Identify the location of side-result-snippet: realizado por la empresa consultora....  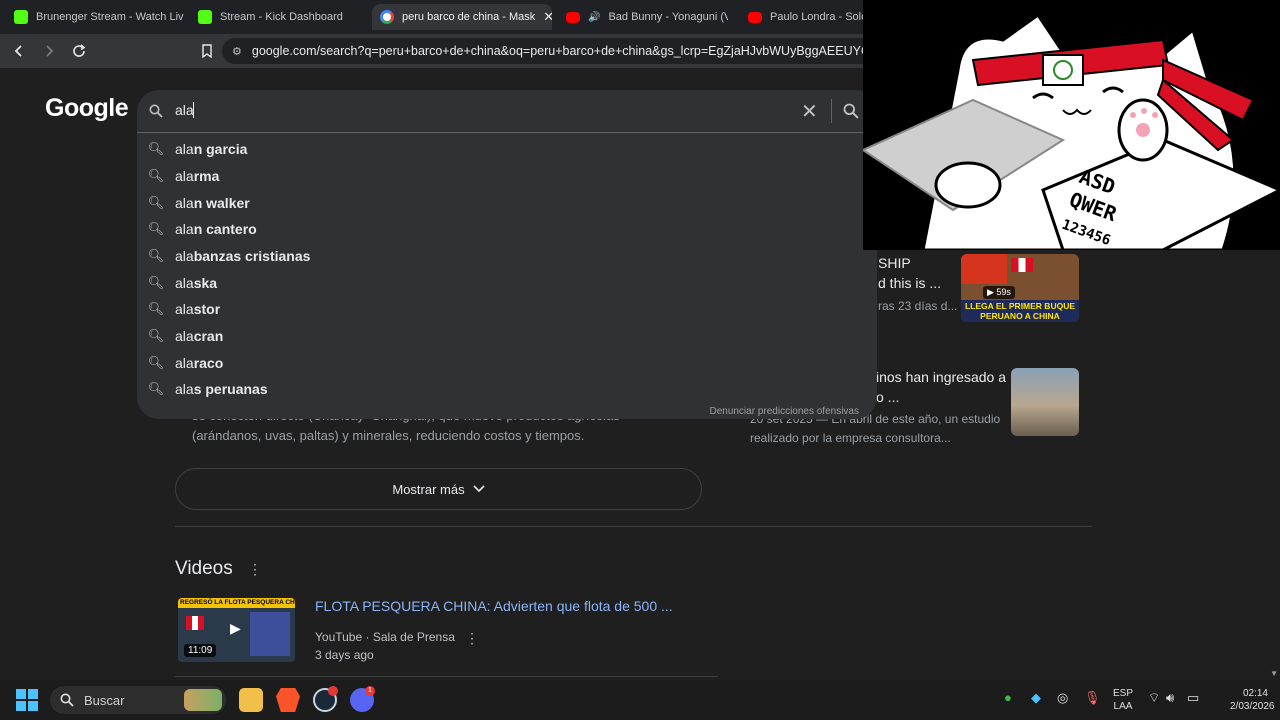
(850, 438).